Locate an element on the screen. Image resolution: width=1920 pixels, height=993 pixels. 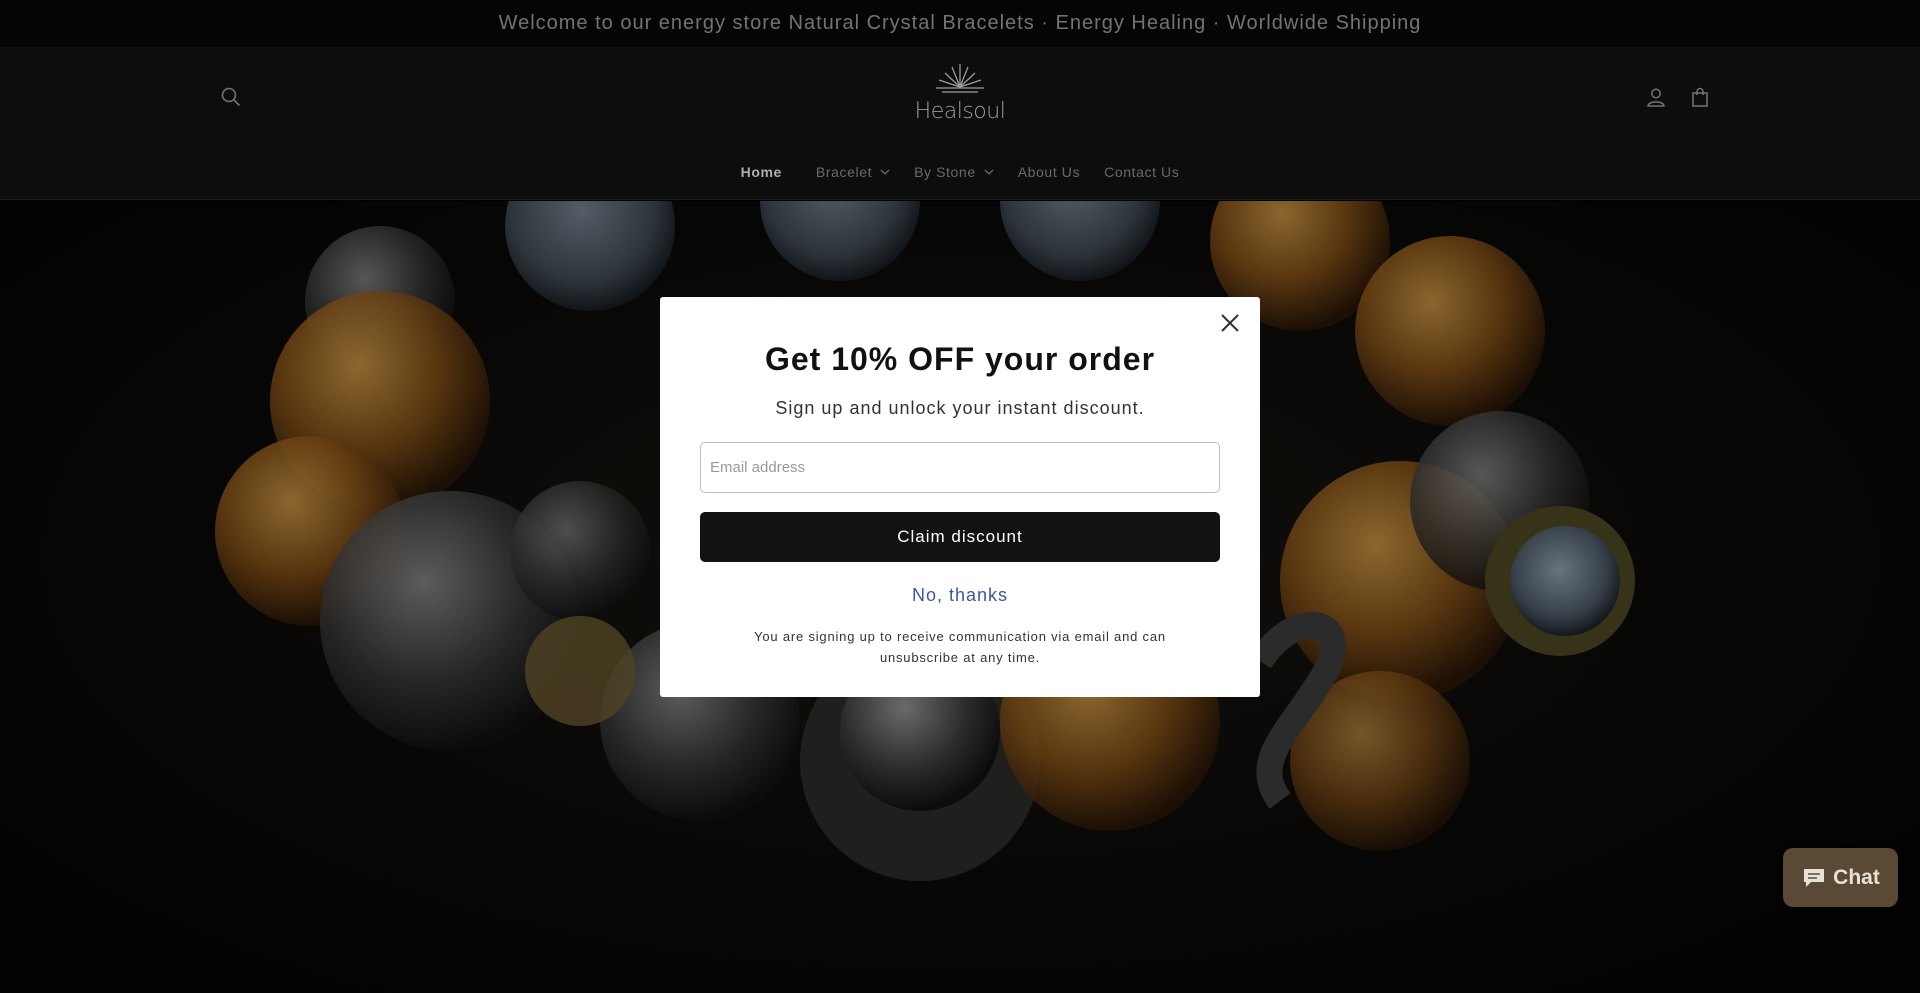
close-icon is located at coordinates (1230, 323).